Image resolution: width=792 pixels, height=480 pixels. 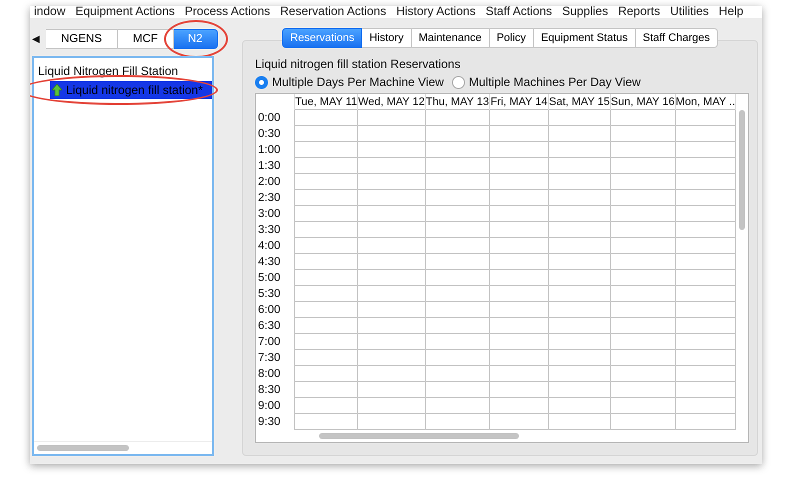 I want to click on menu-item: Utilities, so click(x=689, y=12).